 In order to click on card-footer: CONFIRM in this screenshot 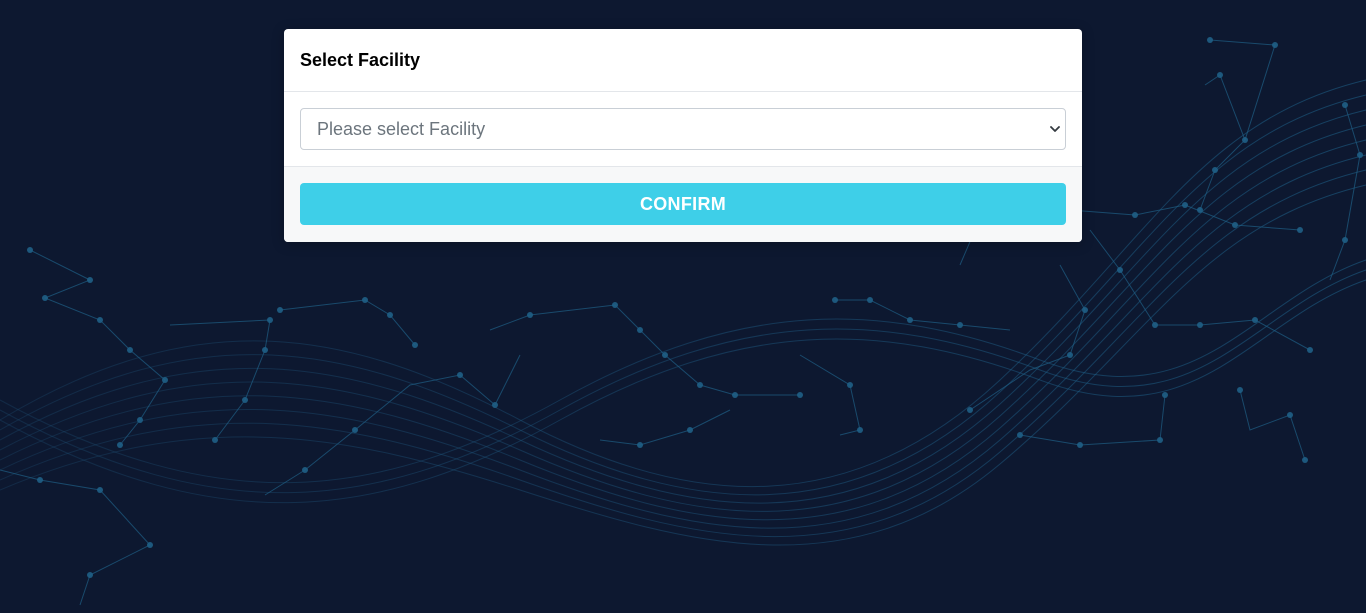, I will do `click(683, 204)`.